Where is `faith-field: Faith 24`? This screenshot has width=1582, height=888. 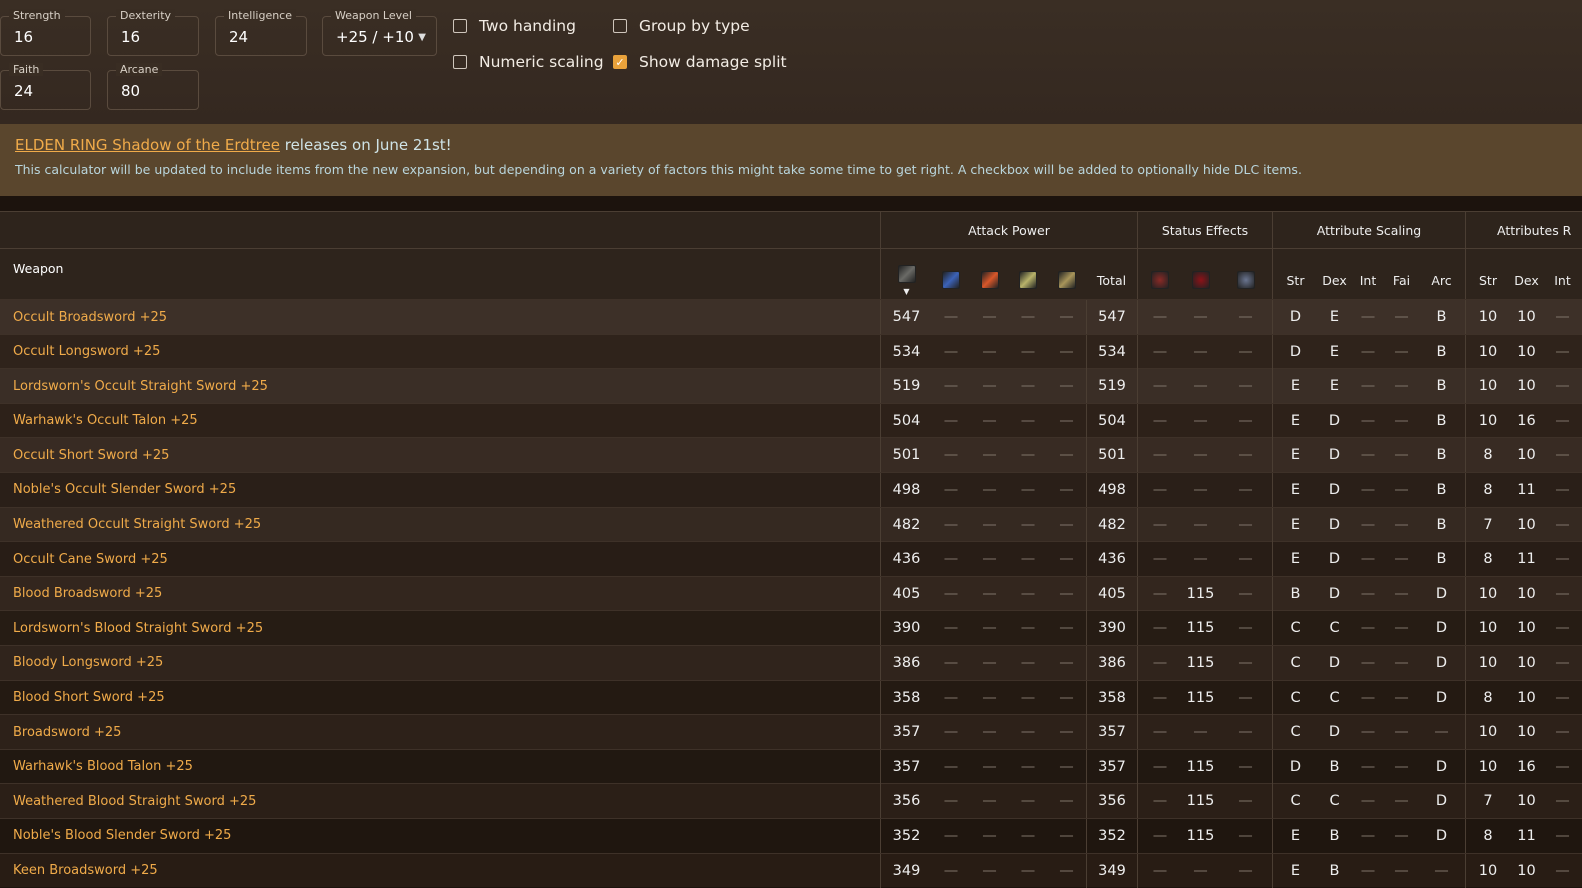 faith-field: Faith 24 is located at coordinates (45, 86).